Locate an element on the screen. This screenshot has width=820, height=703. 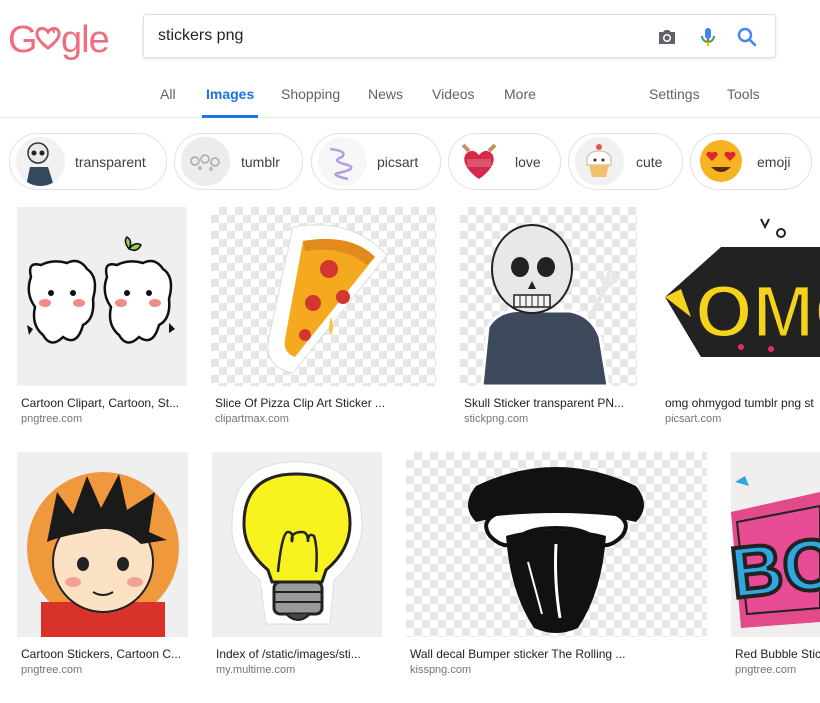
mic-icon is located at coordinates (708, 37).